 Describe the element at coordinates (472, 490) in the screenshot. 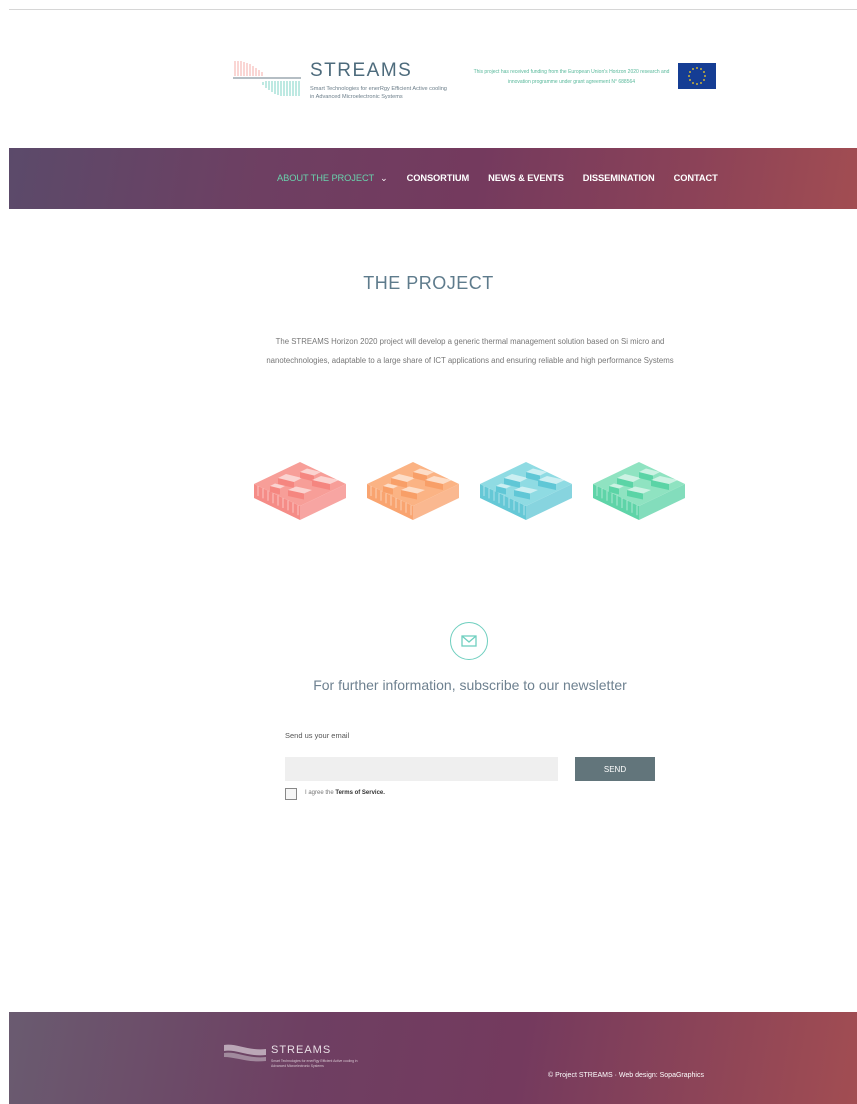

I see `microchip-illustration` at that location.